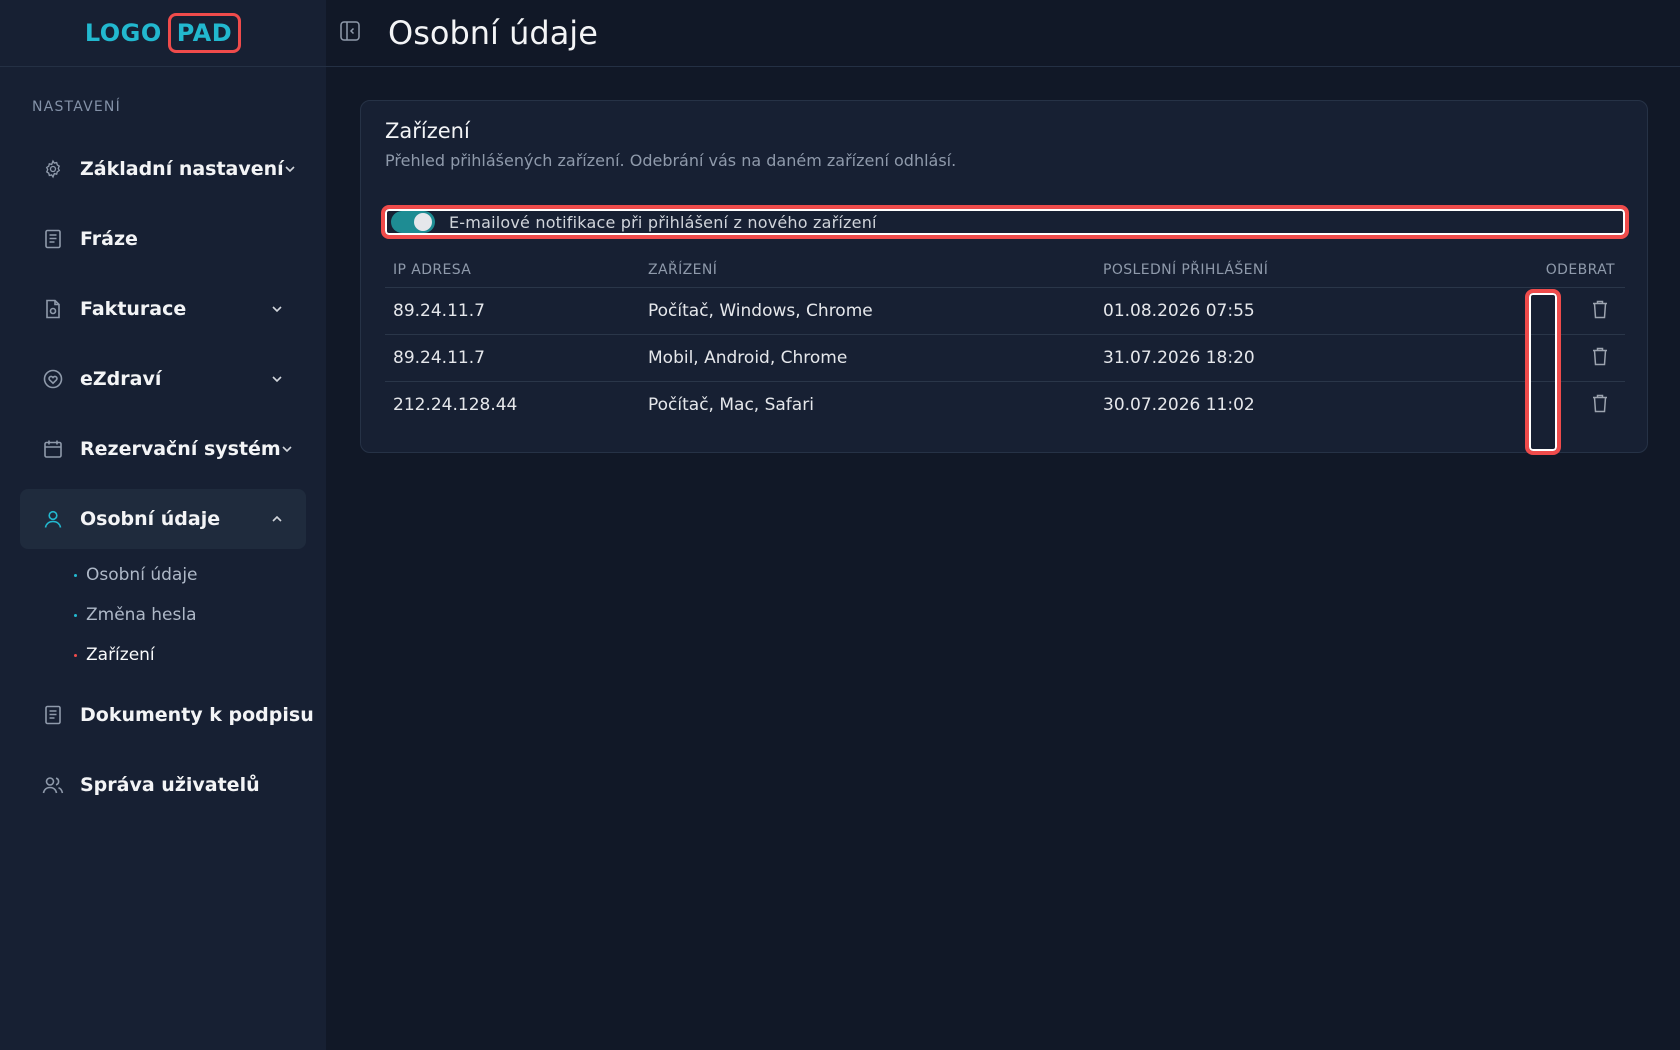 The height and width of the screenshot is (1050, 1680). What do you see at coordinates (141, 615) in the screenshot?
I see `sub-item-label: Změna hesla` at bounding box center [141, 615].